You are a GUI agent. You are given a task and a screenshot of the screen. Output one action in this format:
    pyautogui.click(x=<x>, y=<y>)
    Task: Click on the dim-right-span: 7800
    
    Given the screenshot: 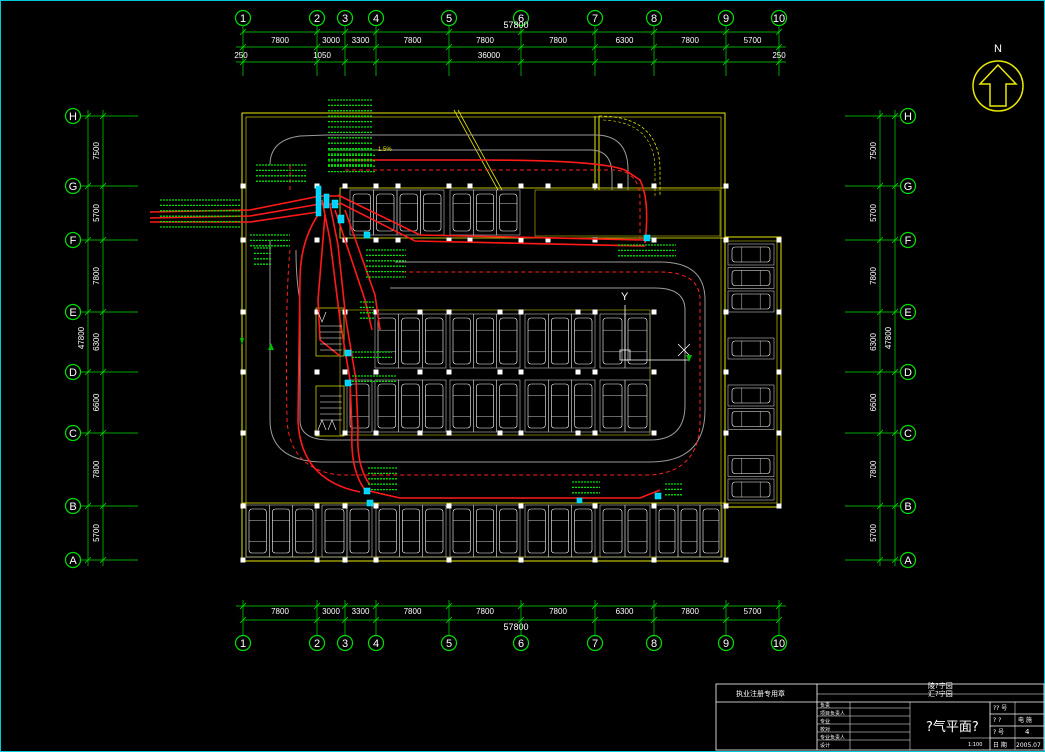 What is the action you would take?
    pyautogui.click(x=873, y=276)
    